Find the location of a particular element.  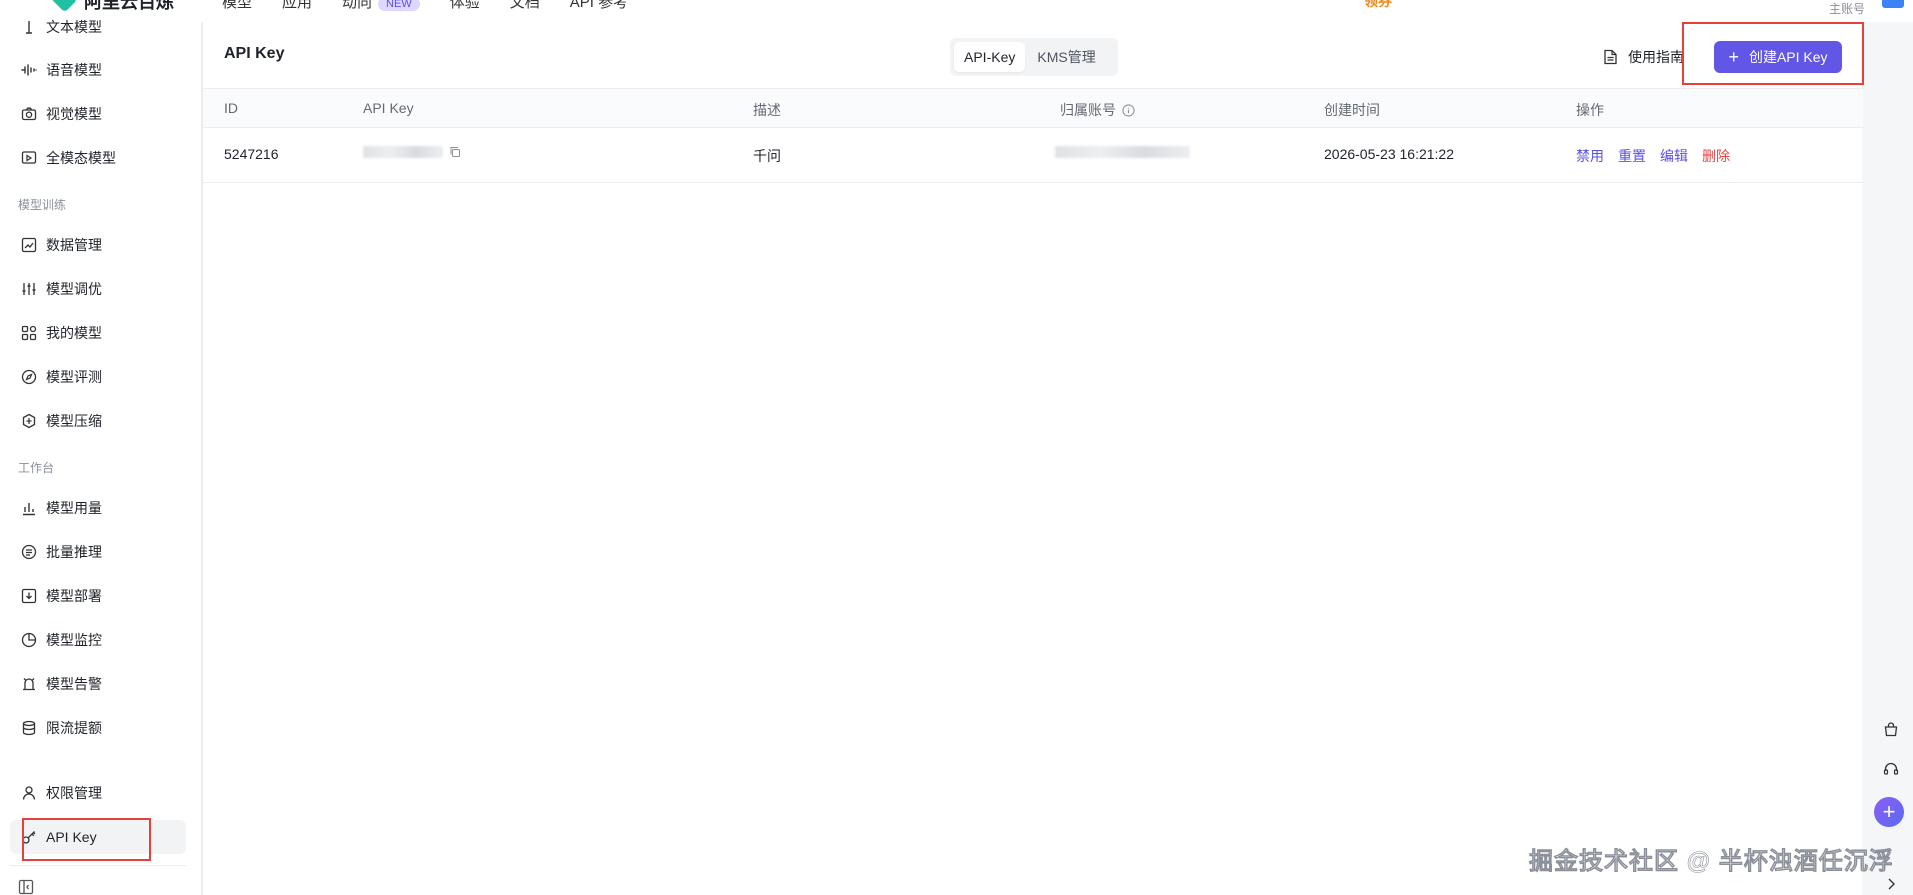

sidebar-item-text-model: 文本模型 is located at coordinates (98, 27).